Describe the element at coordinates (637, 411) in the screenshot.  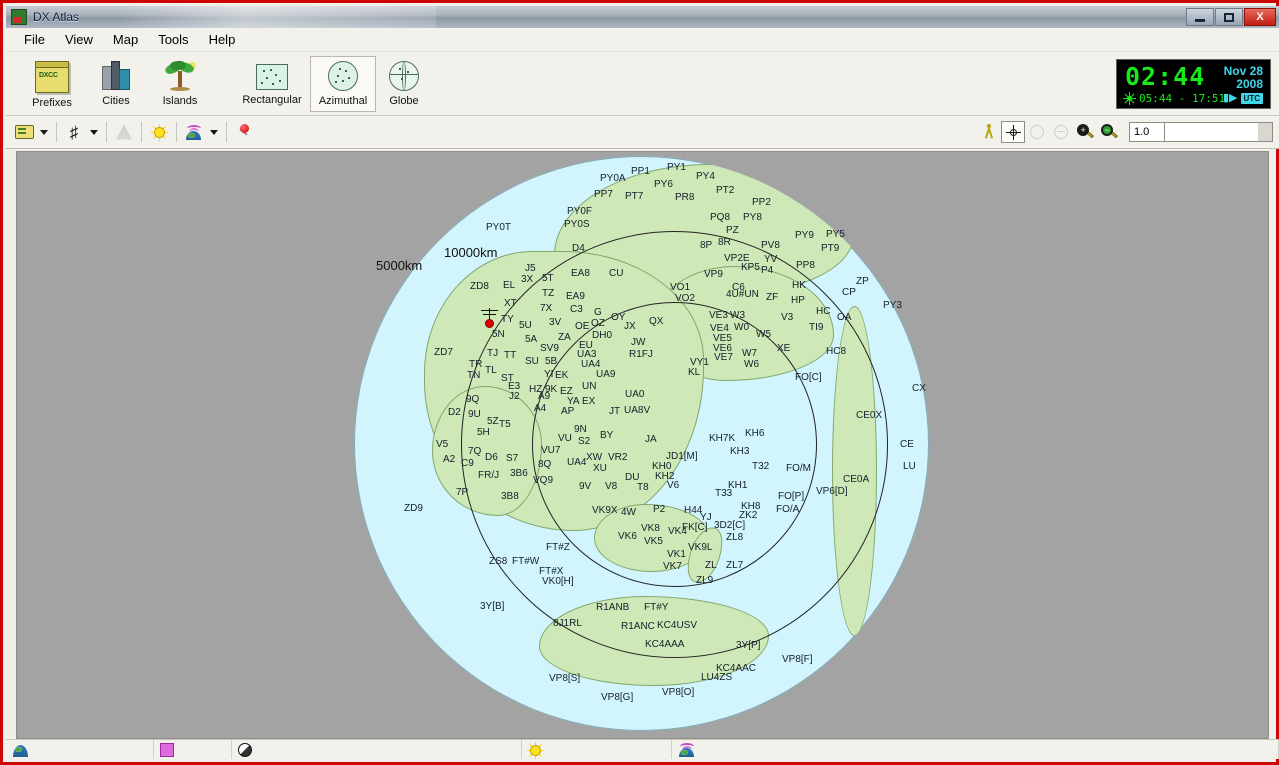
I see `map-prefix-label: UA8V` at that location.